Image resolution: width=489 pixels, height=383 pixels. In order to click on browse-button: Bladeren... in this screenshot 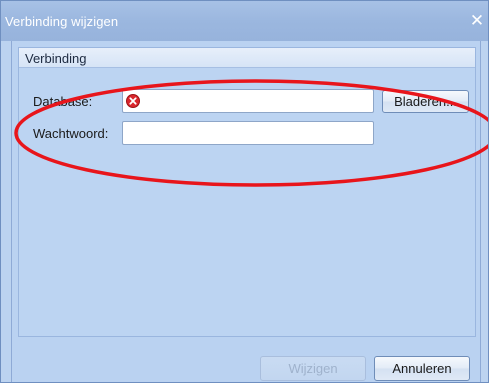, I will do `click(425, 101)`.